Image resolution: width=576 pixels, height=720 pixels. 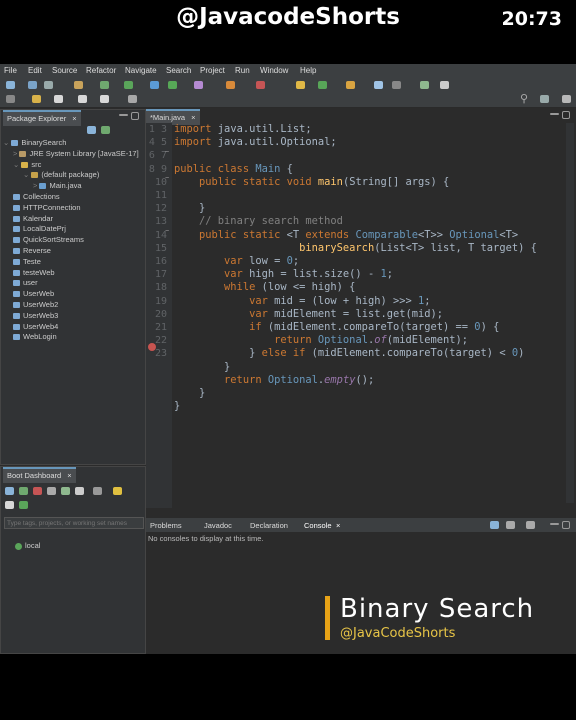 What do you see at coordinates (510, 525) in the screenshot?
I see `pin-console-icon` at bounding box center [510, 525].